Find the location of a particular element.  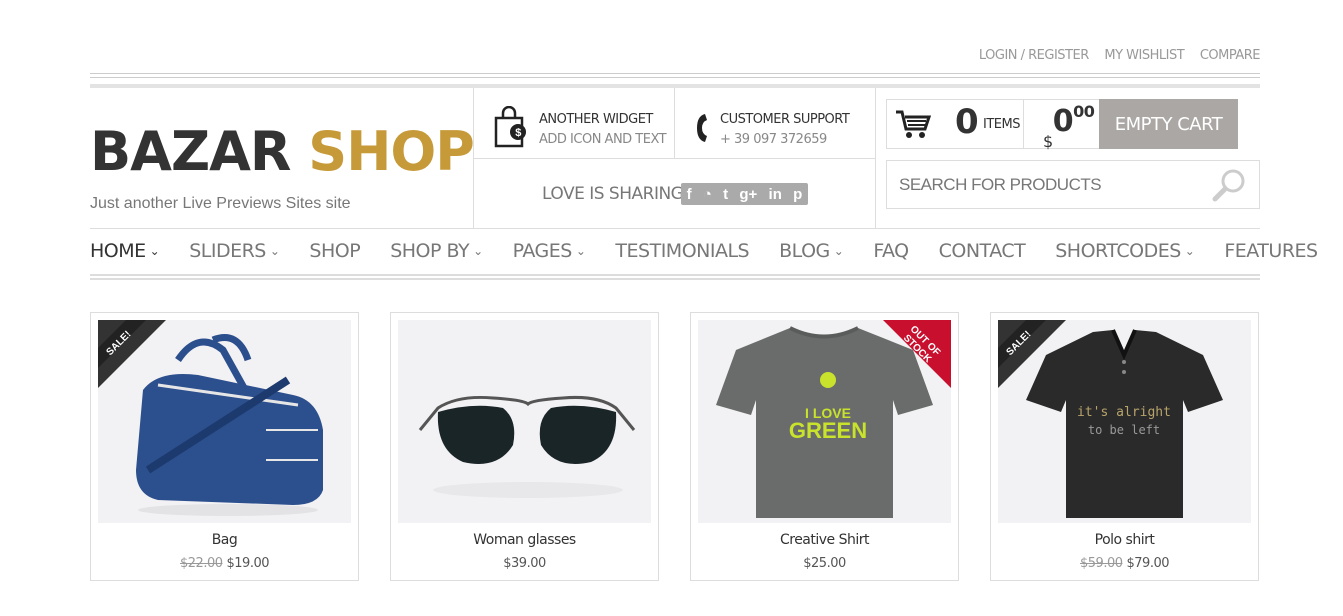

nav-label: SHOP is located at coordinates (335, 251).